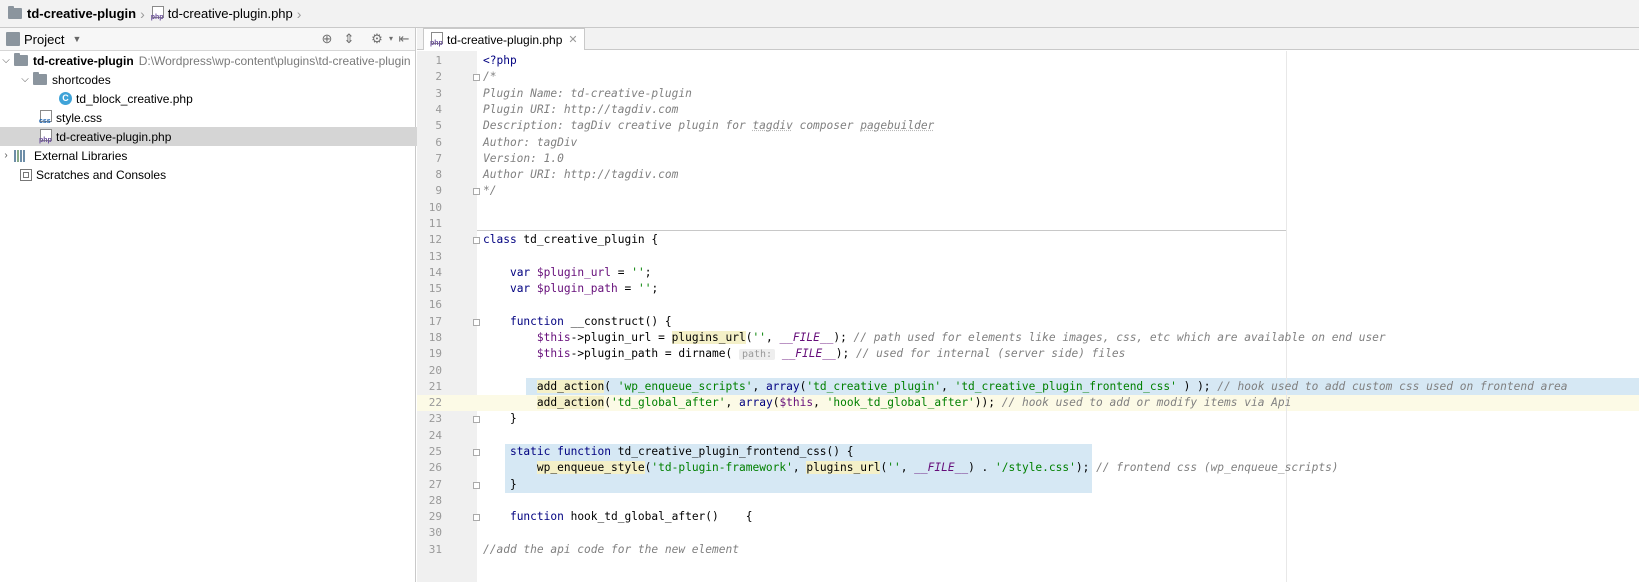  Describe the element at coordinates (435, 353) in the screenshot. I see `line-number: 19` at that location.